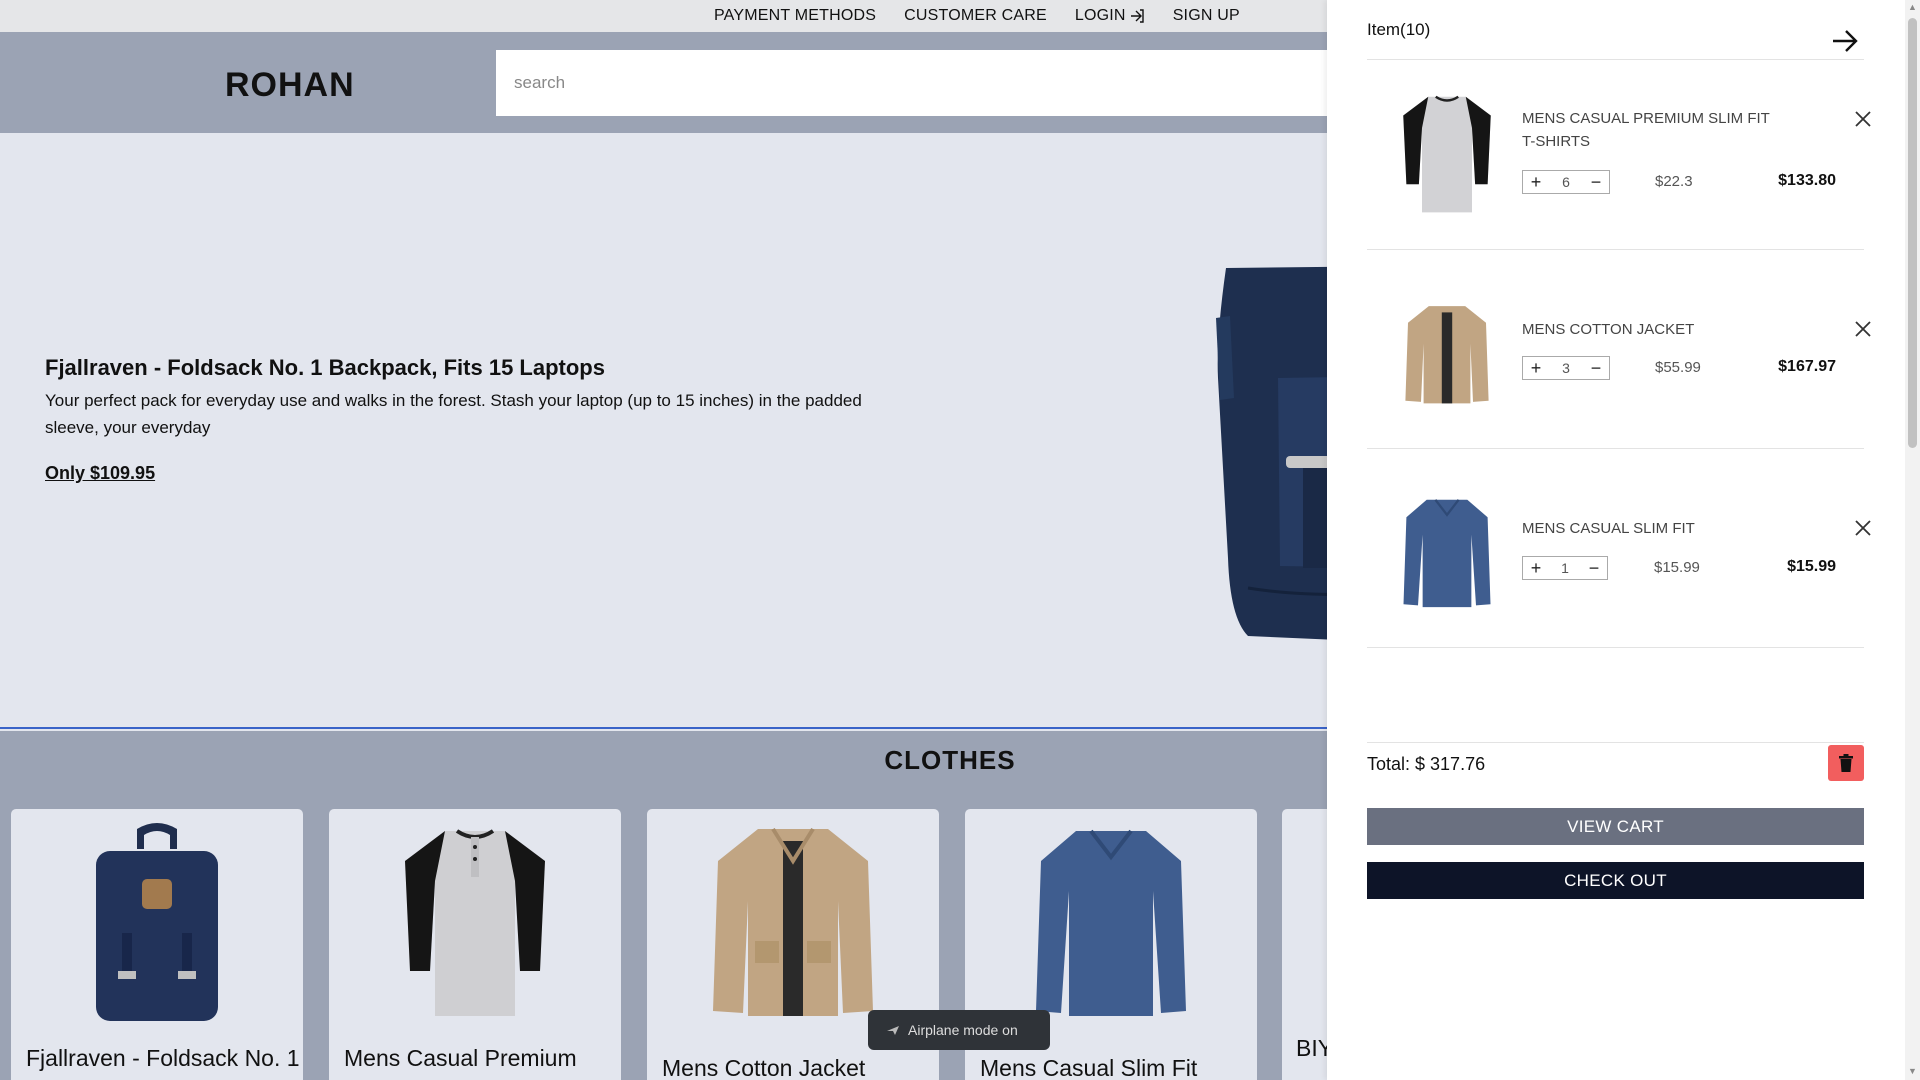 This screenshot has height=1080, width=1920. I want to click on login-icon, so click(1137, 16).